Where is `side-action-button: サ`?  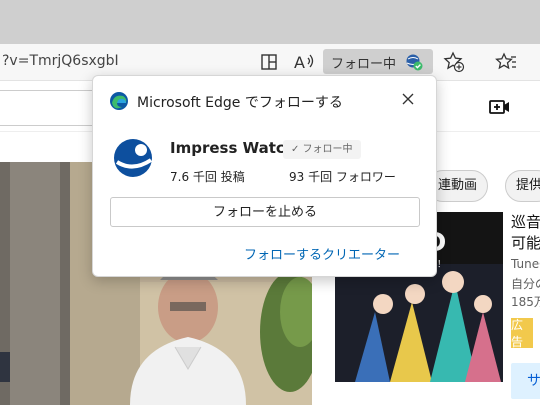
side-action-button: サ is located at coordinates (525, 381).